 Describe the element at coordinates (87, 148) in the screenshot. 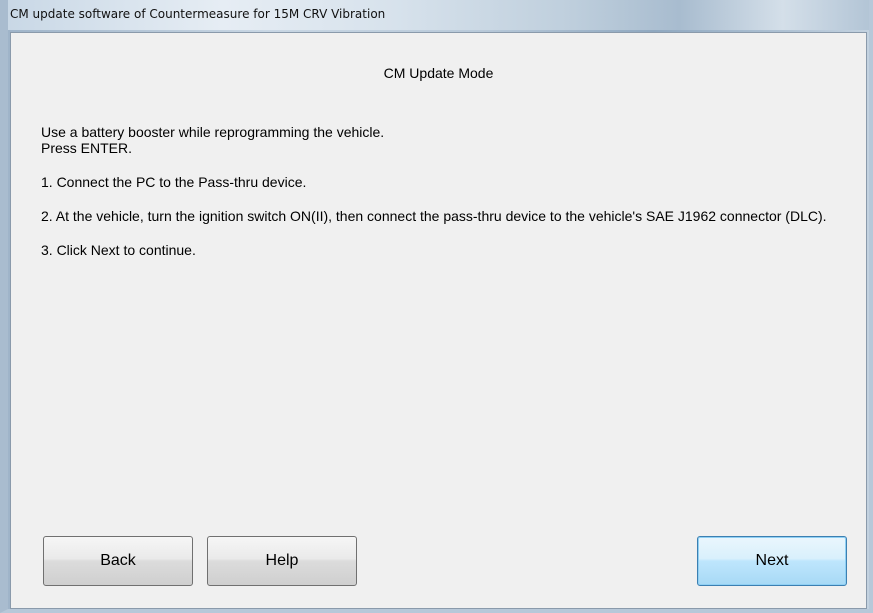

I see `press-enter-line: Press ENTER.` at that location.